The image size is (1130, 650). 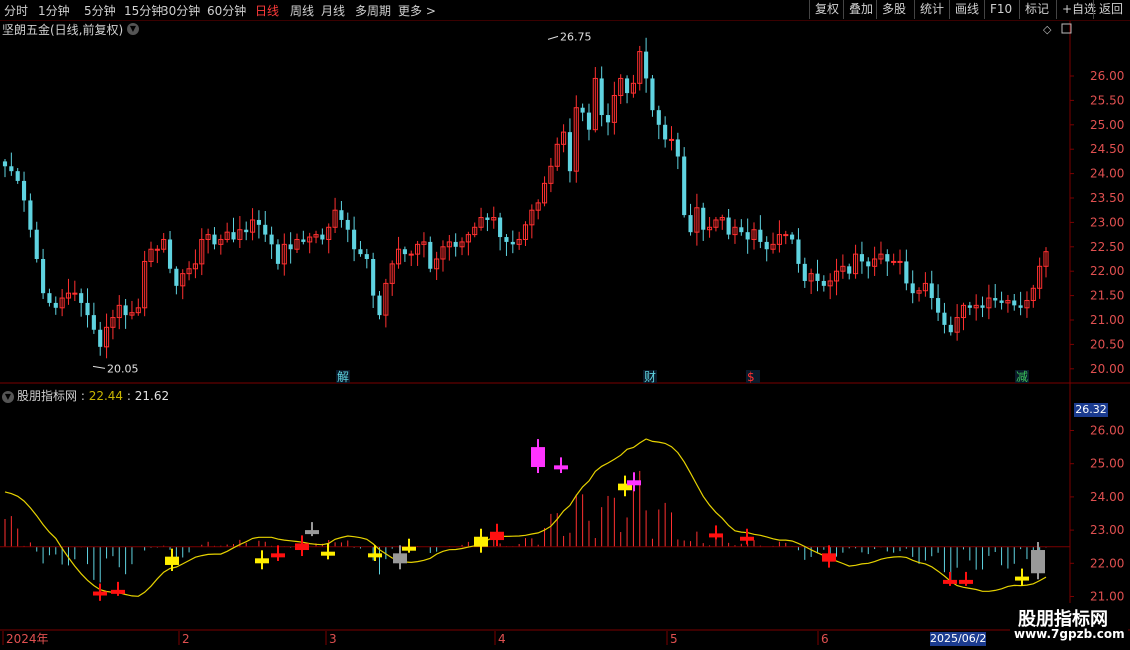 I want to click on low-label: 20.05, so click(x=123, y=368).